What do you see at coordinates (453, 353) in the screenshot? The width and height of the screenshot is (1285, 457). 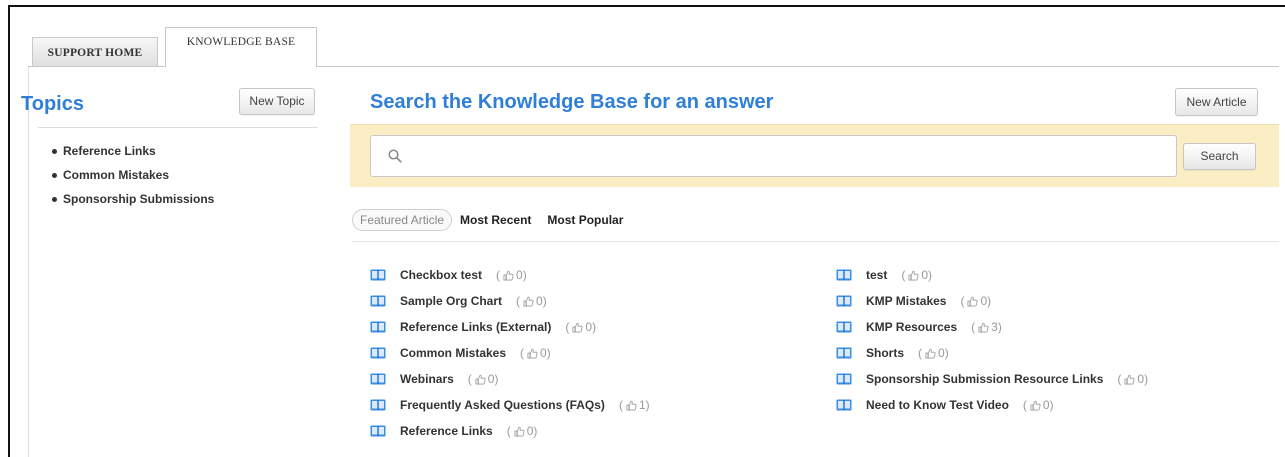 I see `article-title: Common Mistakes` at bounding box center [453, 353].